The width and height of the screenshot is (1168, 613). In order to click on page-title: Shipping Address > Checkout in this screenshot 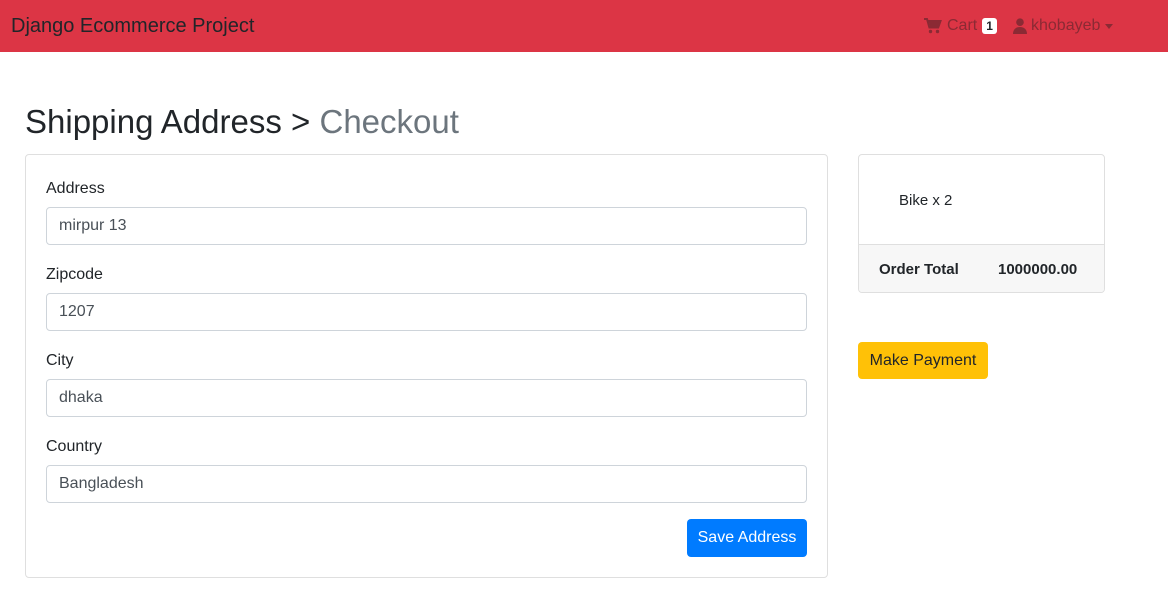, I will do `click(242, 122)`.